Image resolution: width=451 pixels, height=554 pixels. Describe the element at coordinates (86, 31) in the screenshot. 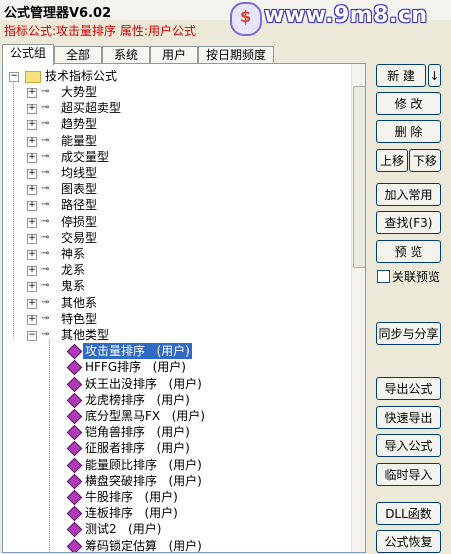

I see `info-formula-name: 攻击量排序` at that location.